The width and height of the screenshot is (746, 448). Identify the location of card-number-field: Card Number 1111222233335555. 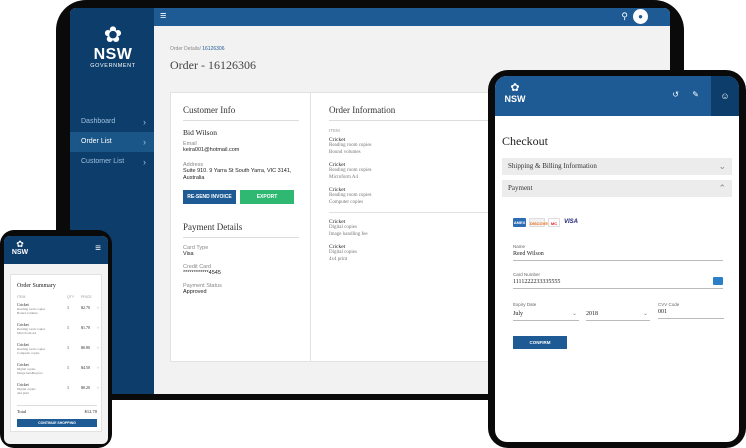
(618, 280).